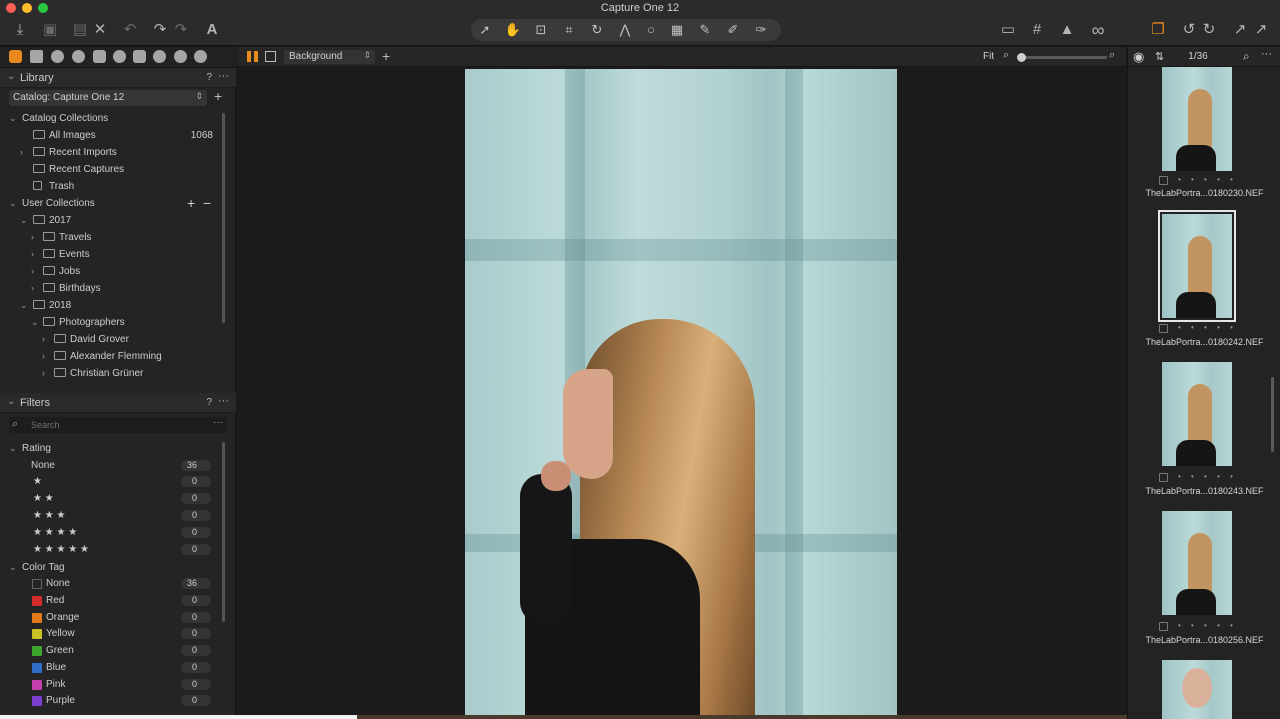 The image size is (1280, 719). I want to click on catalog-collections-header: ⌄ Catalog Collections, so click(114, 120).